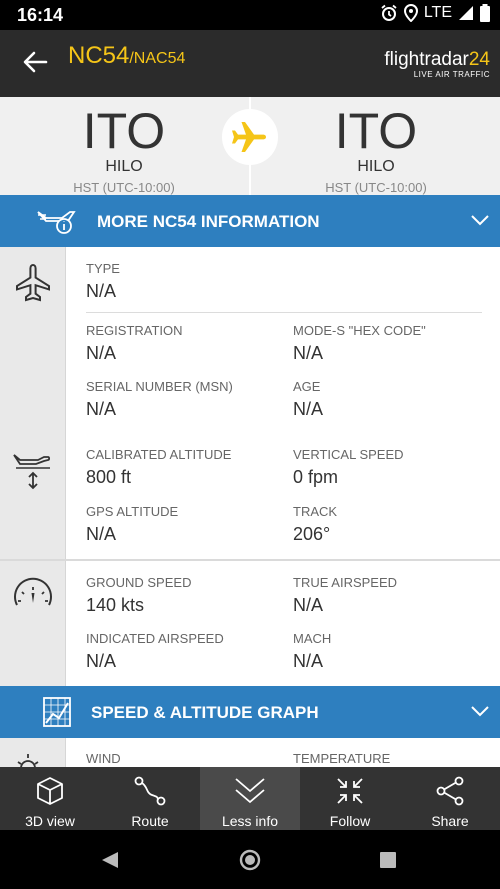  Describe the element at coordinates (35, 62) in the screenshot. I see `back-arrow-icon` at that location.